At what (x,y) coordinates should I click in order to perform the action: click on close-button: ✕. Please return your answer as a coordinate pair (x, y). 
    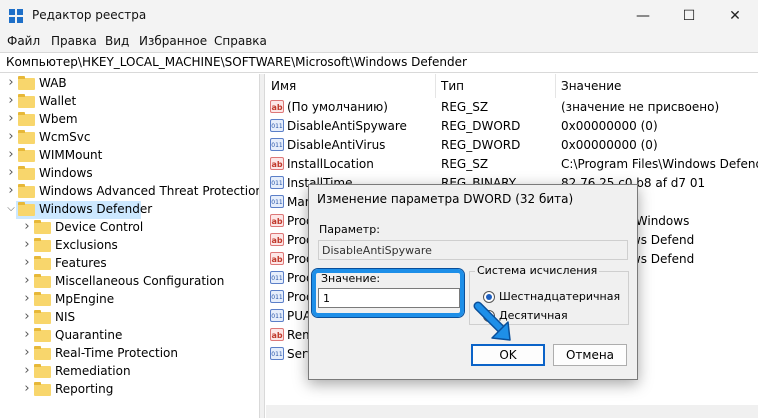
    Looking at the image, I should click on (735, 16).